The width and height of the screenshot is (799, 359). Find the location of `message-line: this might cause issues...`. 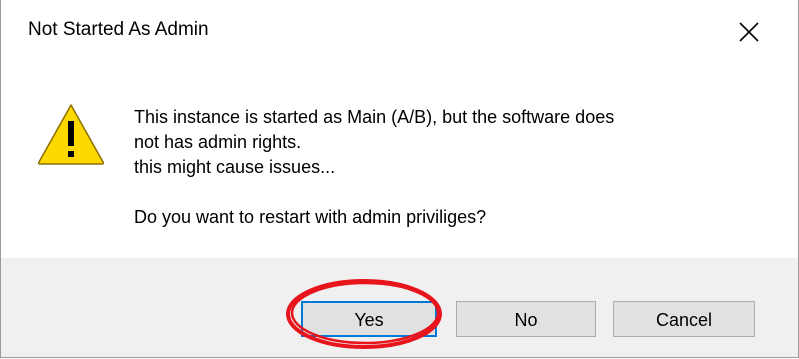

message-line: this might cause issues... is located at coordinates (235, 167).